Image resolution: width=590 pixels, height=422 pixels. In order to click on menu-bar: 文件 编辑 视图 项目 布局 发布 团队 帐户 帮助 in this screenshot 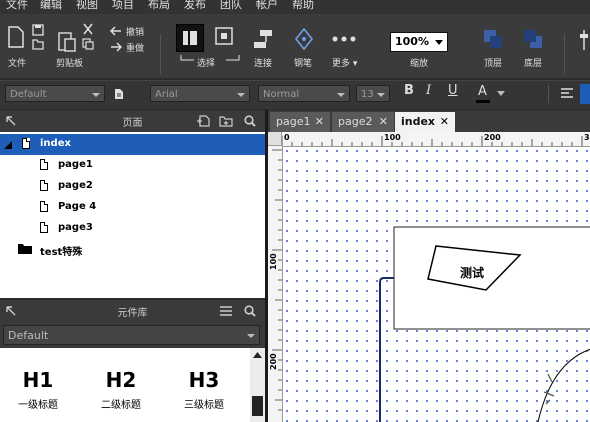, I will do `click(295, 7)`.